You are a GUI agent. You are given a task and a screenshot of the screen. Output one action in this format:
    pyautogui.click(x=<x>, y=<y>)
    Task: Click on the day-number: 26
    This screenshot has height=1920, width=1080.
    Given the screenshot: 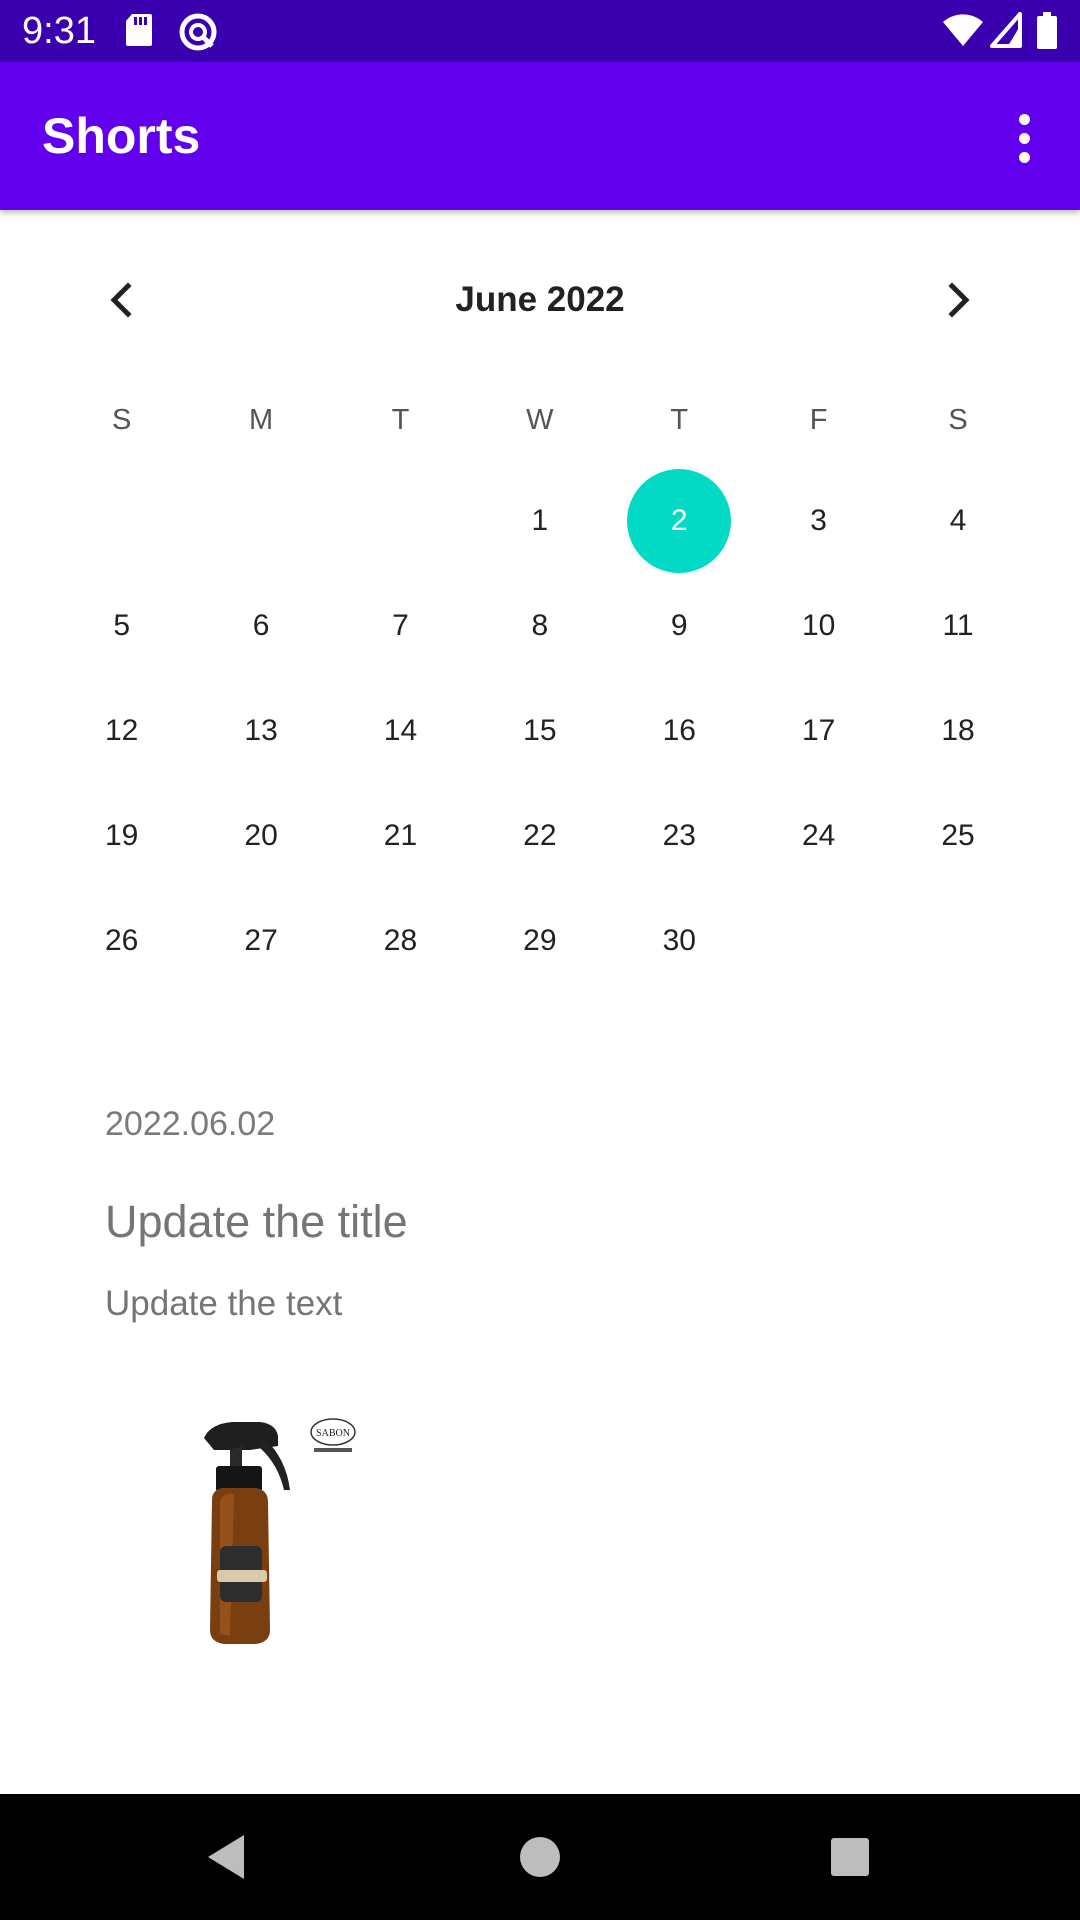 What is the action you would take?
    pyautogui.click(x=122, y=940)
    